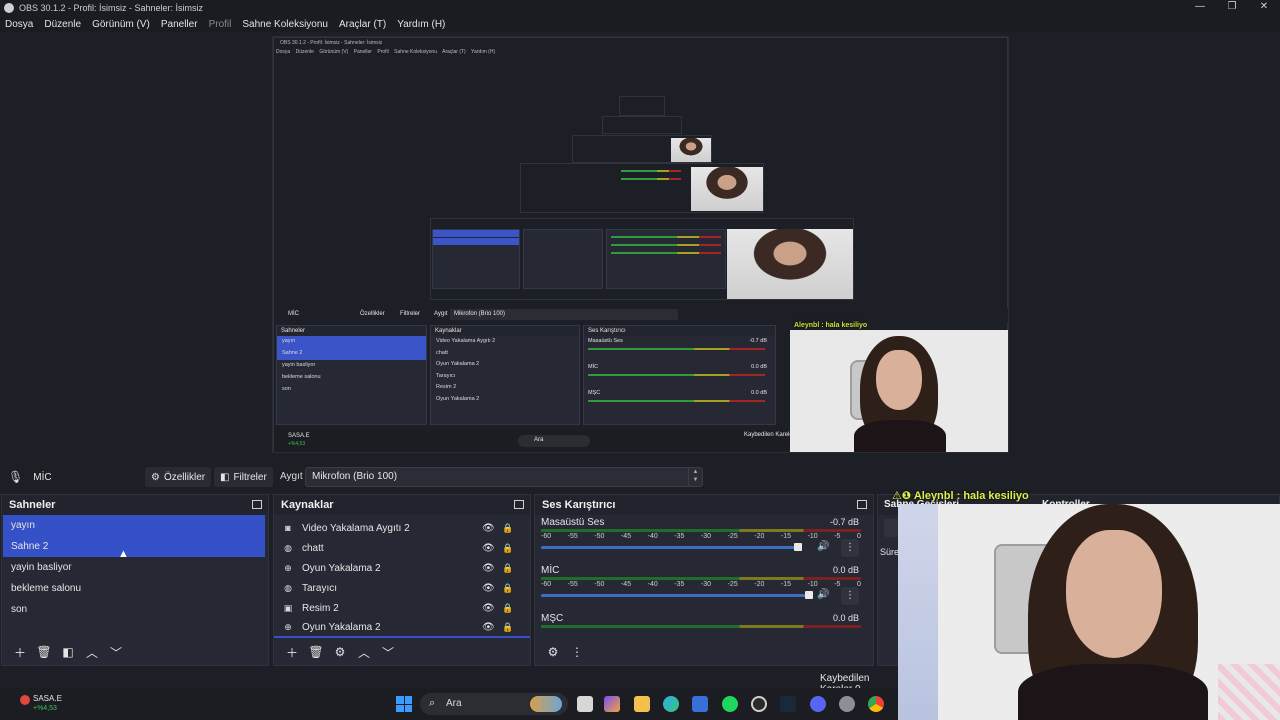 The image size is (1280, 720). I want to click on menu-view: Görünüm (V), so click(121, 24).